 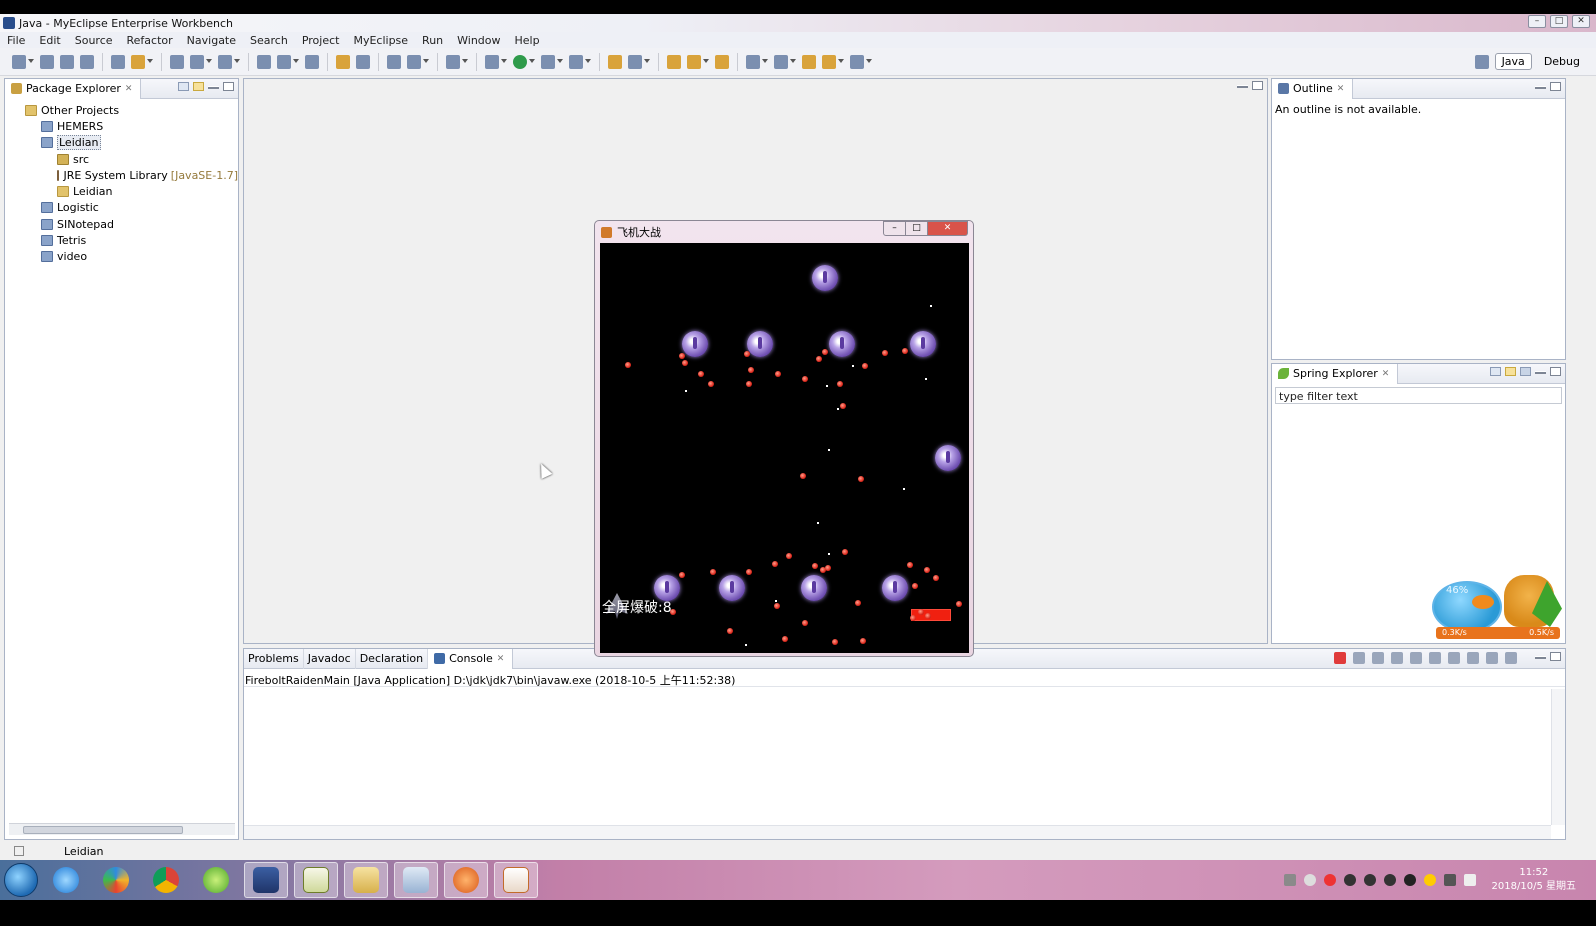 What do you see at coordinates (225, 61) in the screenshot?
I see `run-server-icon` at bounding box center [225, 61].